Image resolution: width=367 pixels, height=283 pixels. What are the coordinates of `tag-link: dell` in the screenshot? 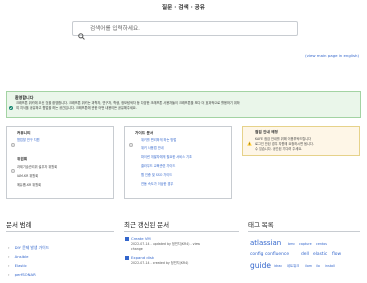 It's located at (305, 254).